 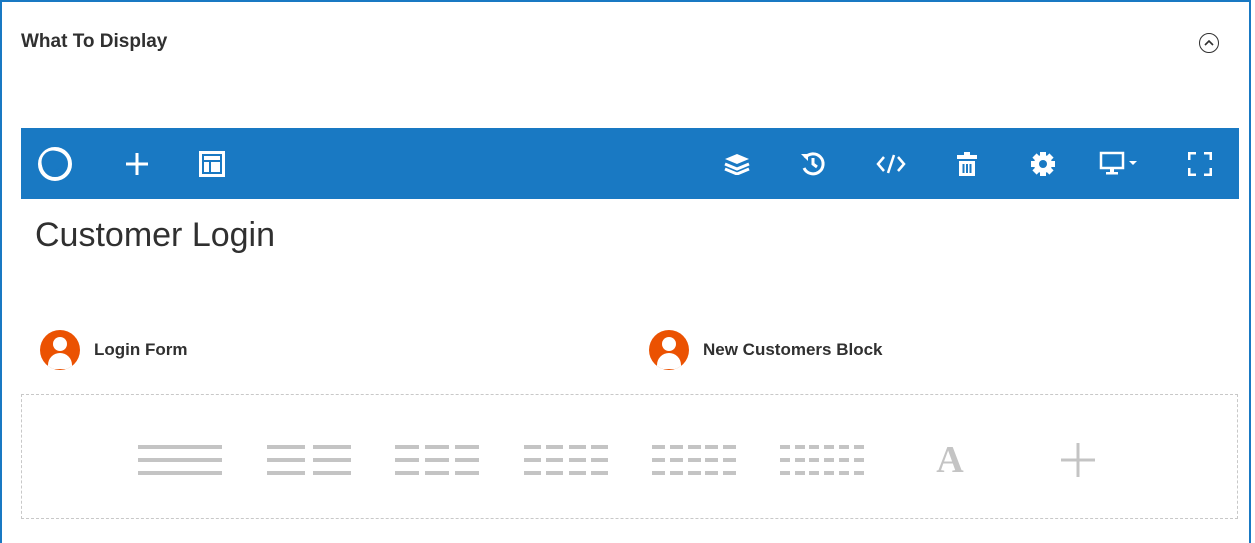 I want to click on layout-add-icon, so click(x=1078, y=460).